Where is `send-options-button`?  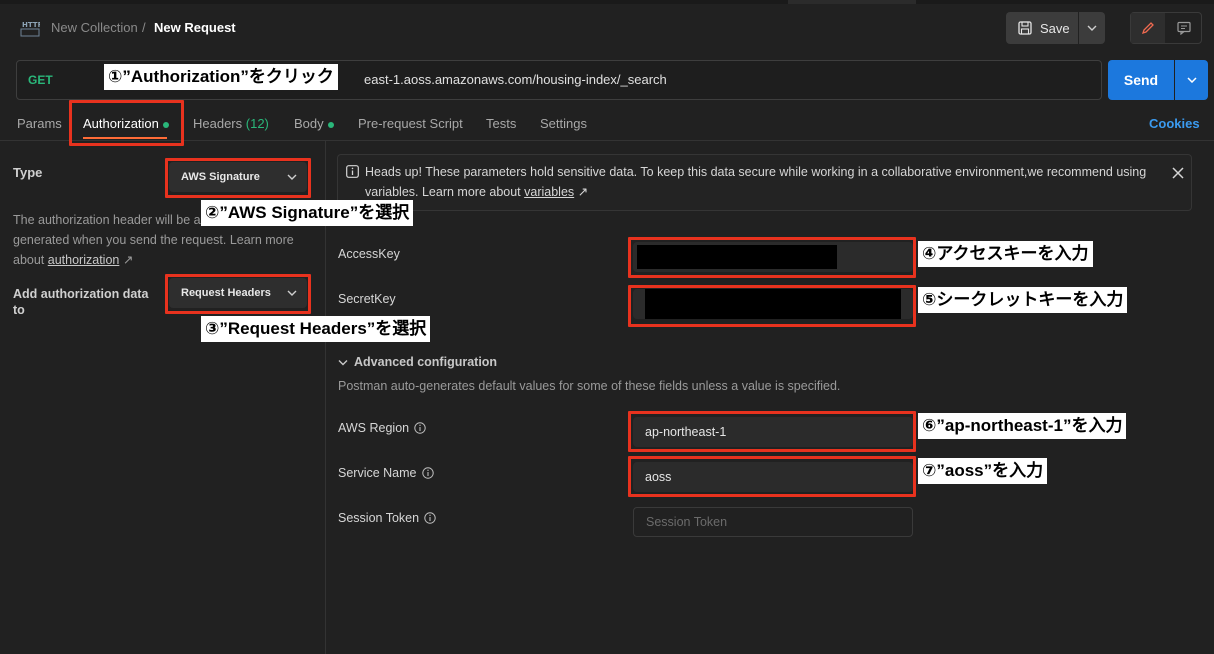
send-options-button is located at coordinates (1191, 80).